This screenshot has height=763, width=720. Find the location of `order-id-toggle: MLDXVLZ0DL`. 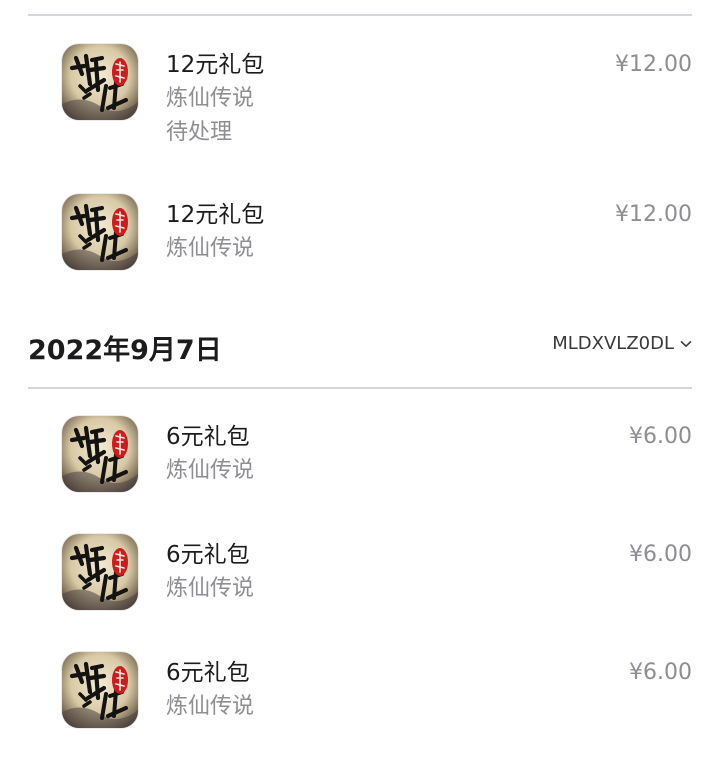

order-id-toggle: MLDXVLZ0DL is located at coordinates (622, 344).